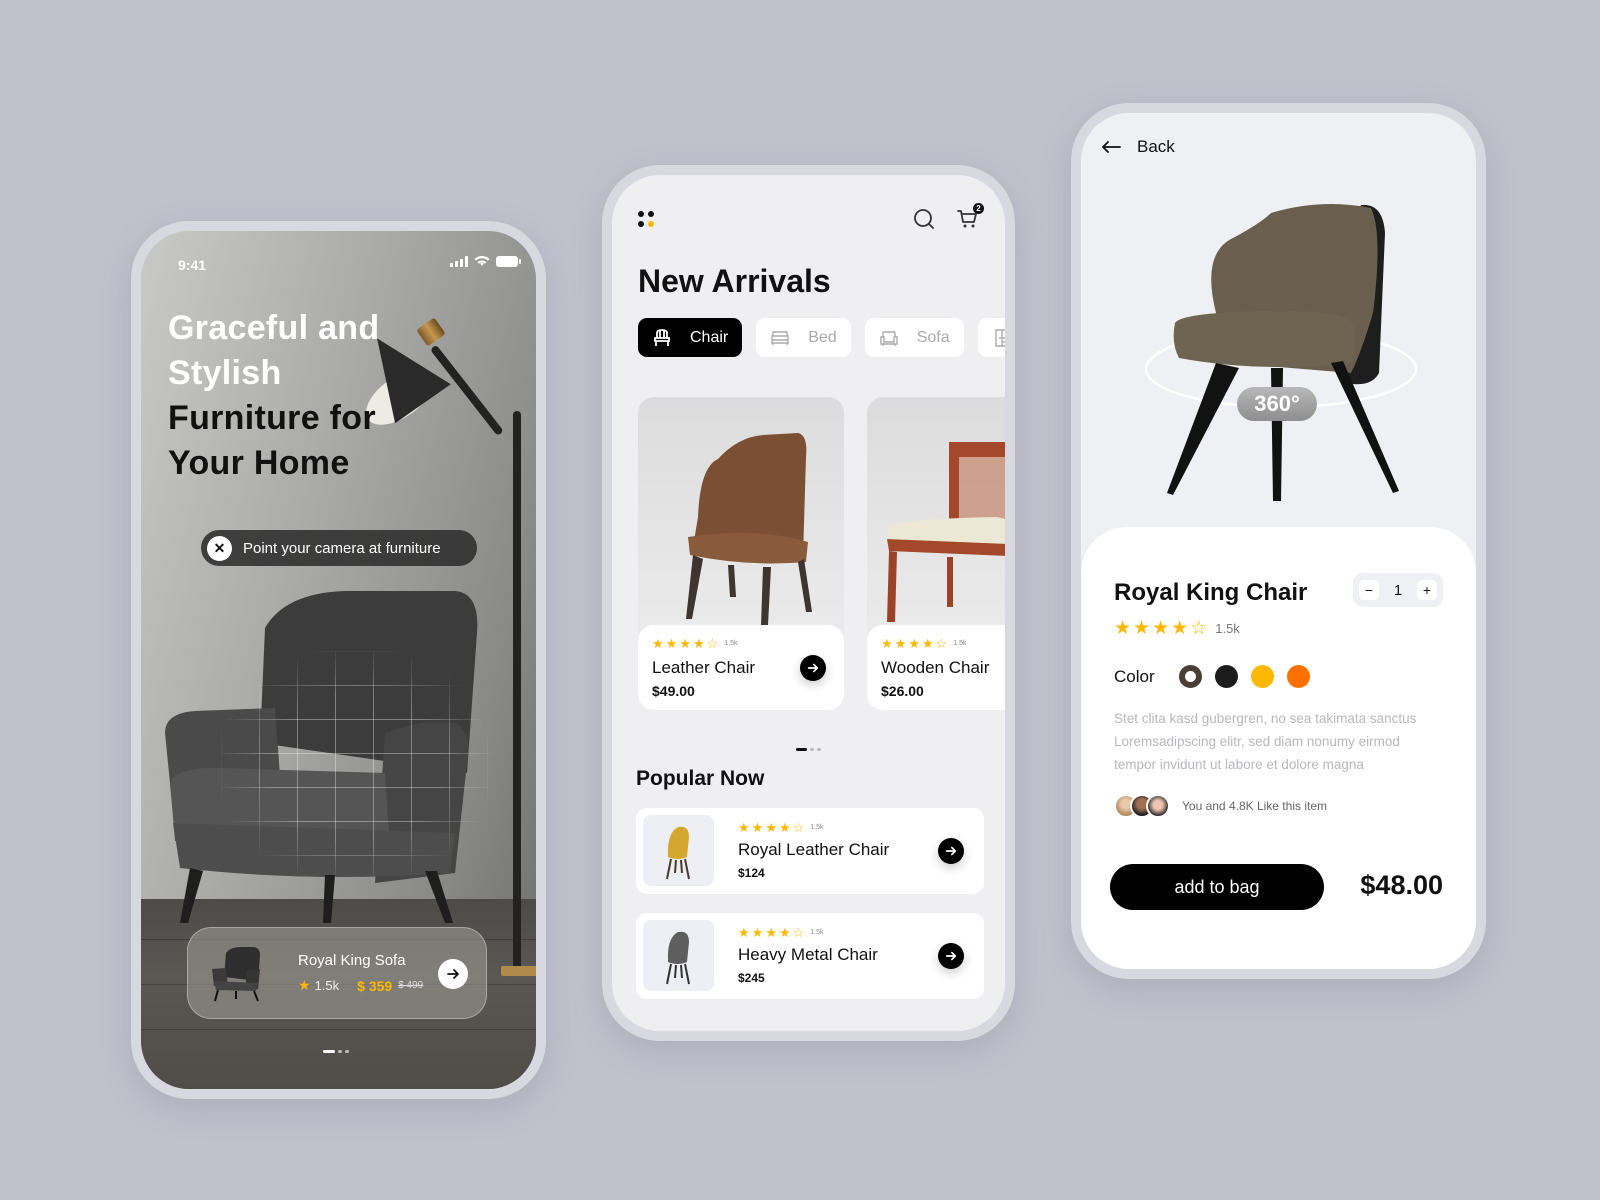 Image resolution: width=1600 pixels, height=1200 pixels. I want to click on camera-hint-text: Point your camera at furniture, so click(342, 548).